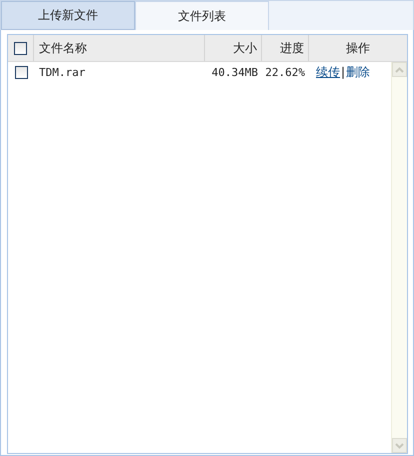 The image size is (414, 456). What do you see at coordinates (285, 72) in the screenshot?
I see `table-cell-text: 22.62%` at bounding box center [285, 72].